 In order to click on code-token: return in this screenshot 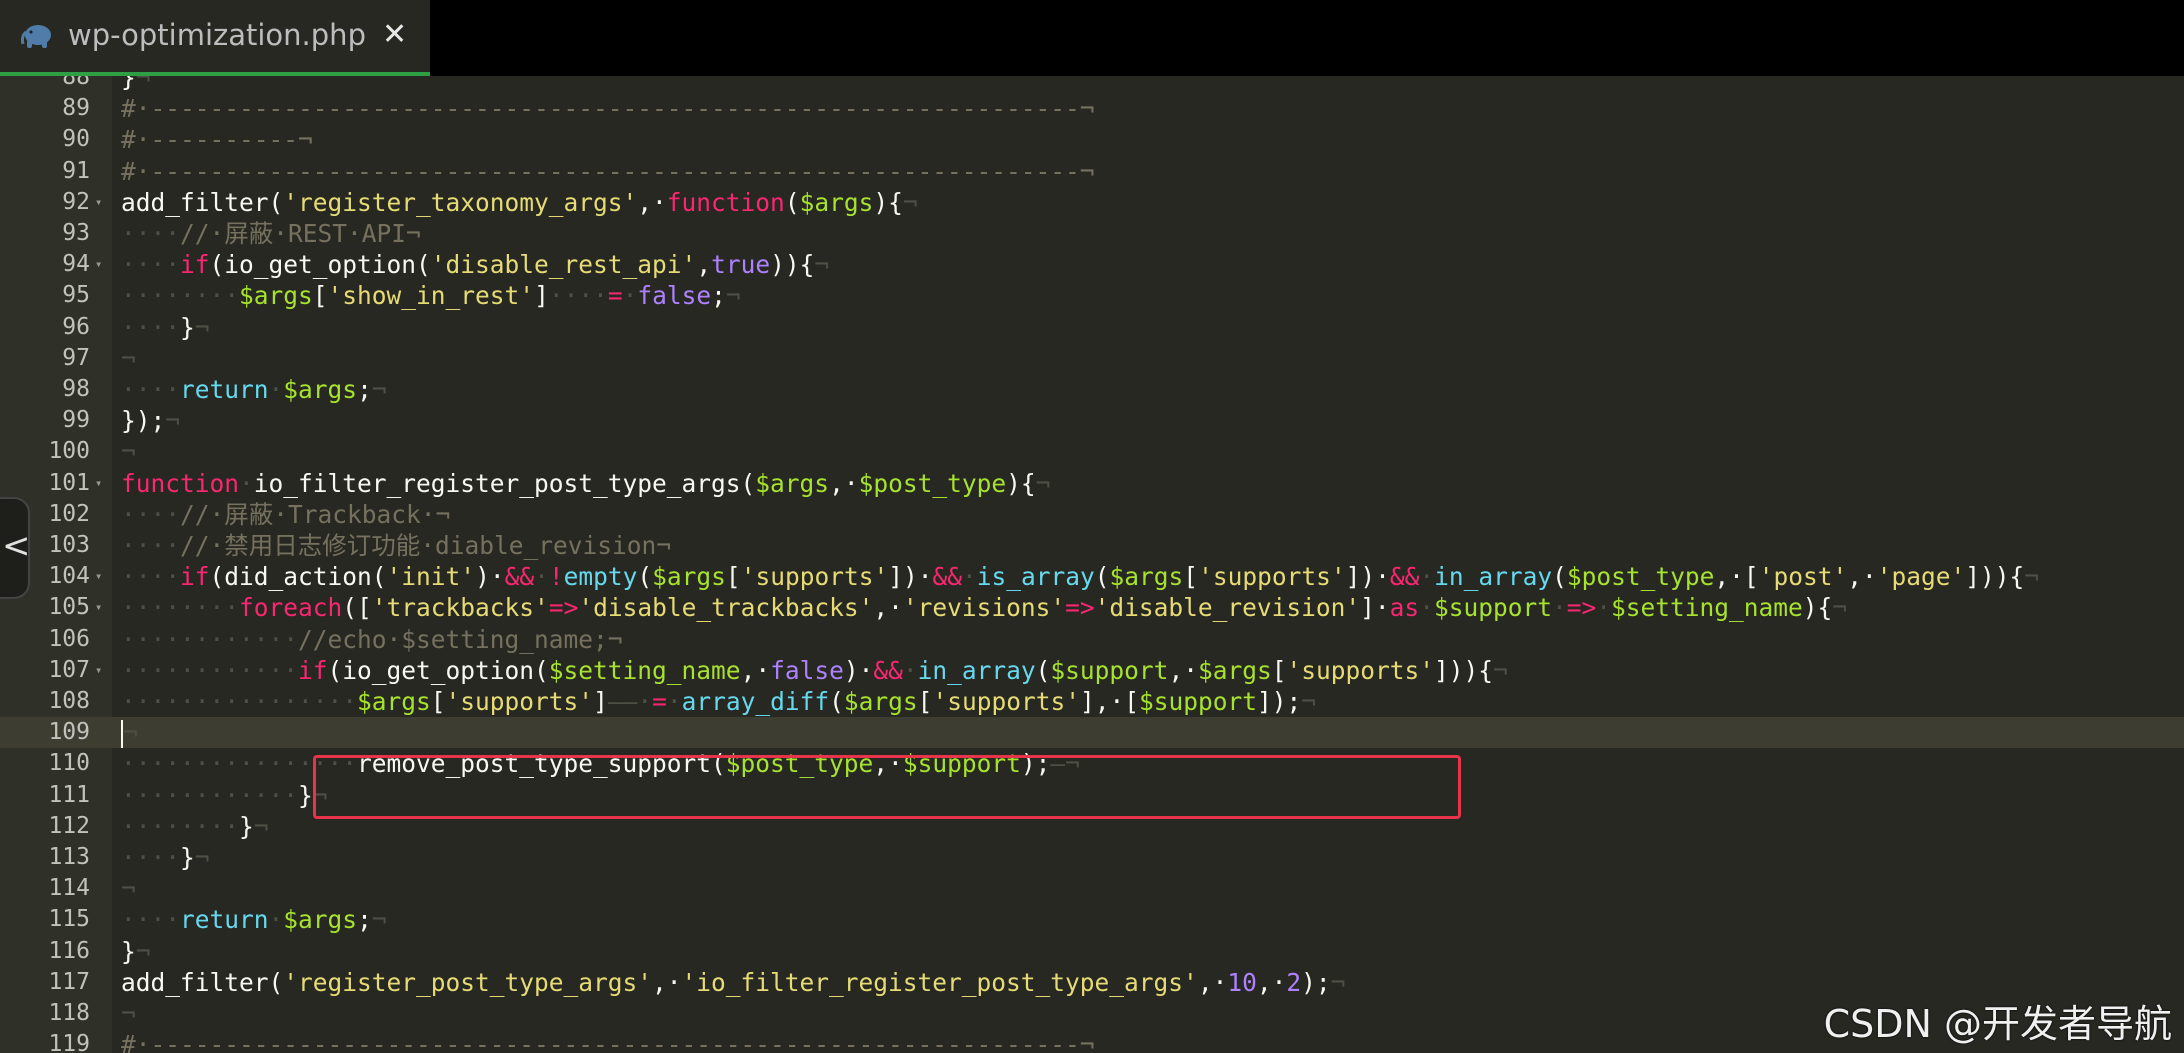, I will do `click(224, 920)`.